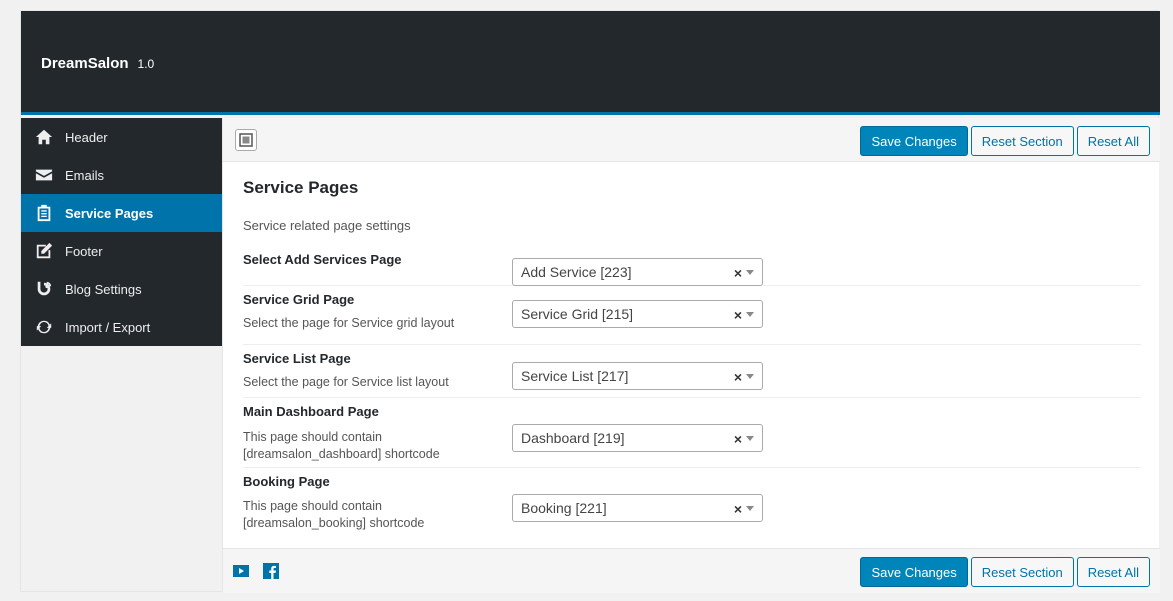 The height and width of the screenshot is (601, 1173). What do you see at coordinates (573, 438) in the screenshot?
I see `select-value: Dashboard [219]` at bounding box center [573, 438].